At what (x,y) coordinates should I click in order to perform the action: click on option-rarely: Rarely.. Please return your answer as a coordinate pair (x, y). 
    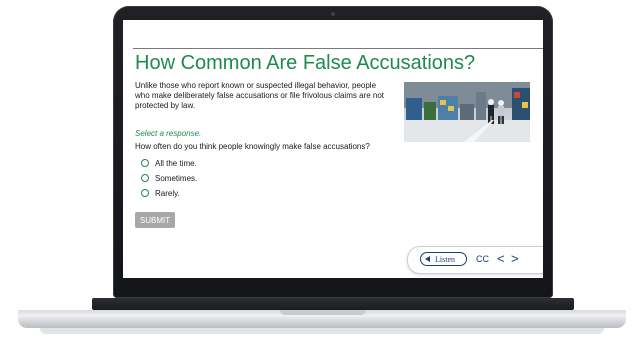
    Looking at the image, I should click on (169, 193).